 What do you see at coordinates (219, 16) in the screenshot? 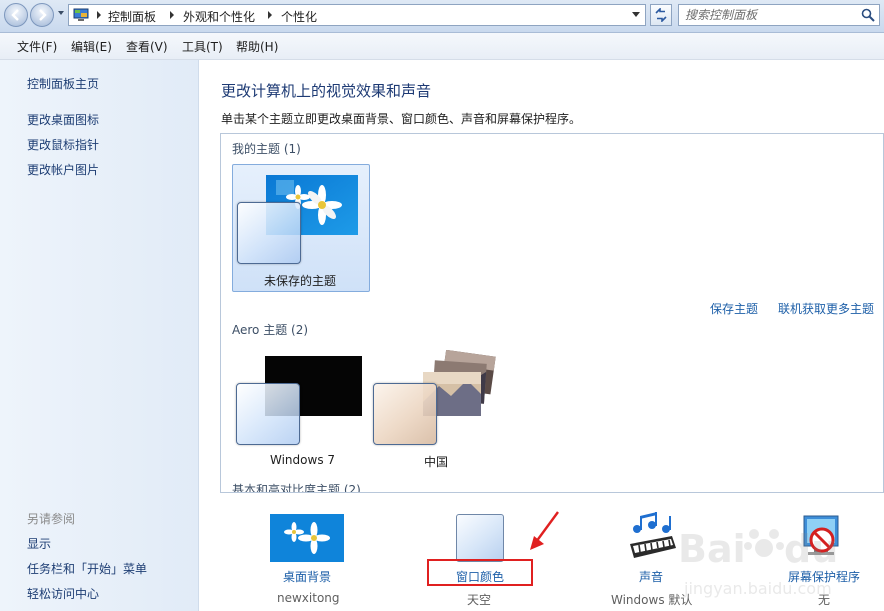
I see `breadcrumb-appearance: 外观和个性化` at bounding box center [219, 16].